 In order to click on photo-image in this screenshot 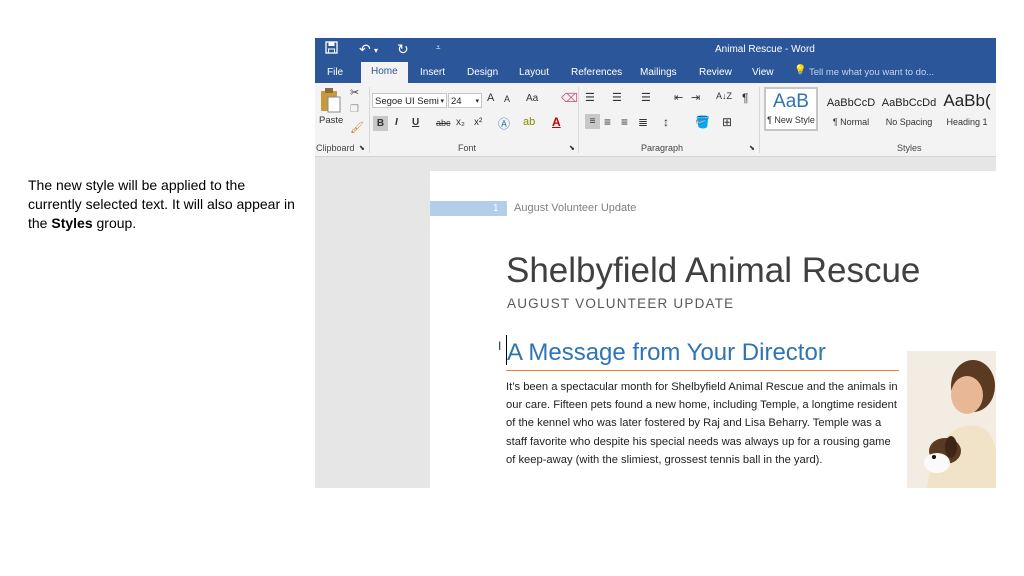, I will do `click(951, 419)`.